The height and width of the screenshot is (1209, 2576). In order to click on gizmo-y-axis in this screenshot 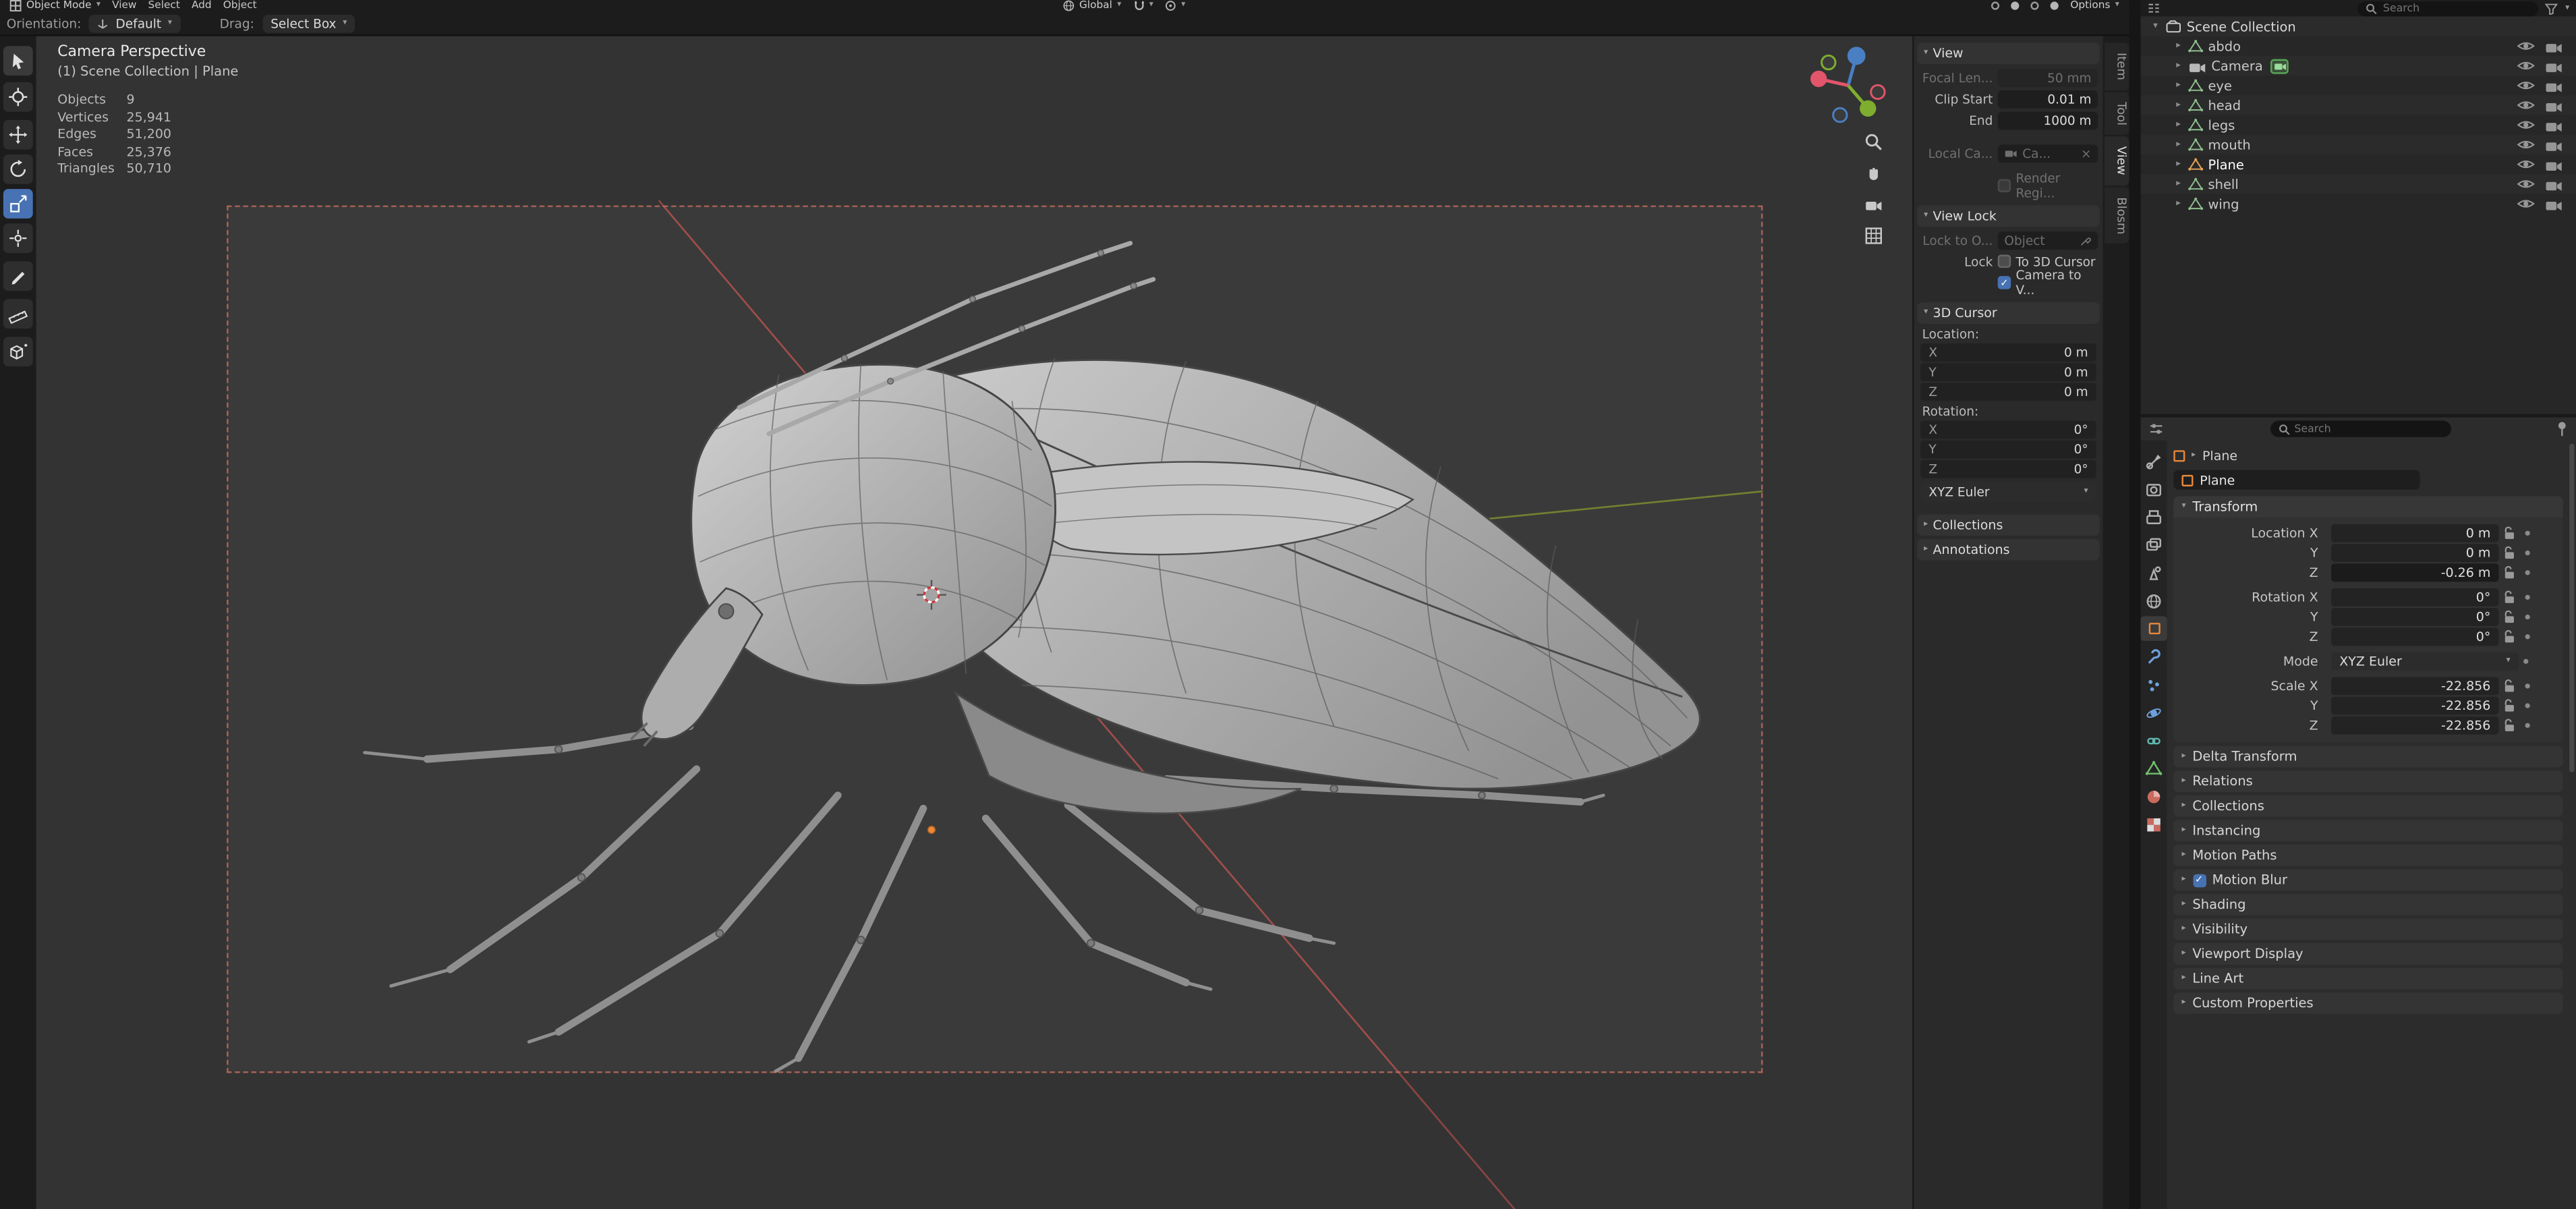, I will do `click(1868, 108)`.